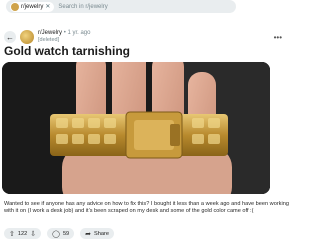 The height and width of the screenshot is (240, 320). I want to click on share-label: Share, so click(101, 233).